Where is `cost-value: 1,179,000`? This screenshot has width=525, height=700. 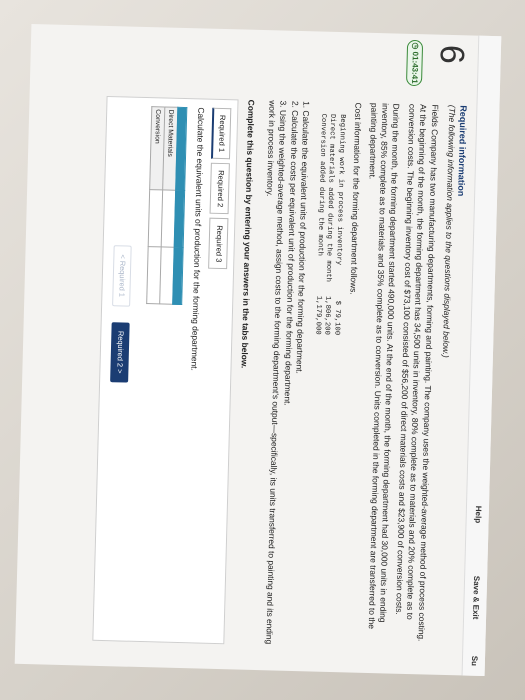
cost-value: 1,179,000 is located at coordinates (318, 315).